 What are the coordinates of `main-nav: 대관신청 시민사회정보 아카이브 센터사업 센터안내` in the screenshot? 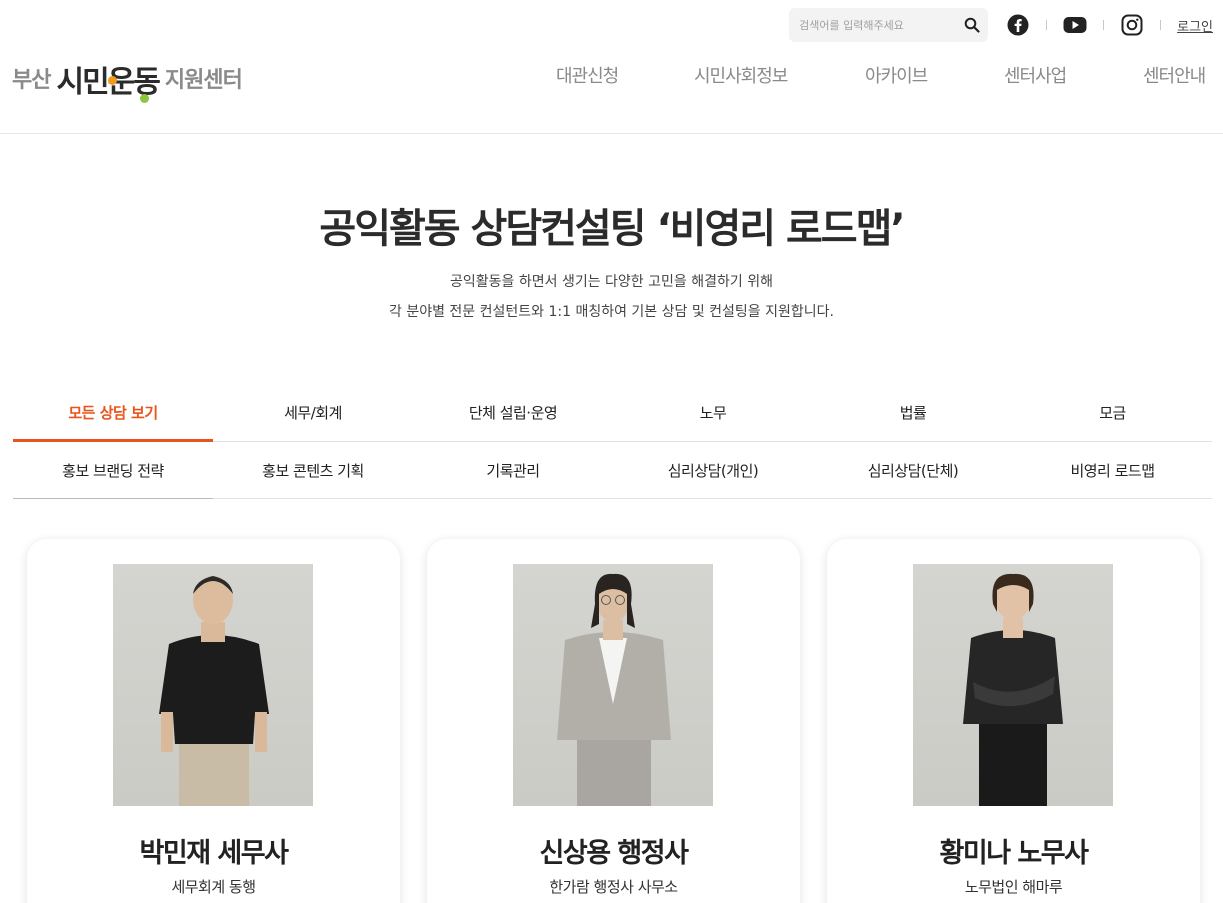 It's located at (871, 77).